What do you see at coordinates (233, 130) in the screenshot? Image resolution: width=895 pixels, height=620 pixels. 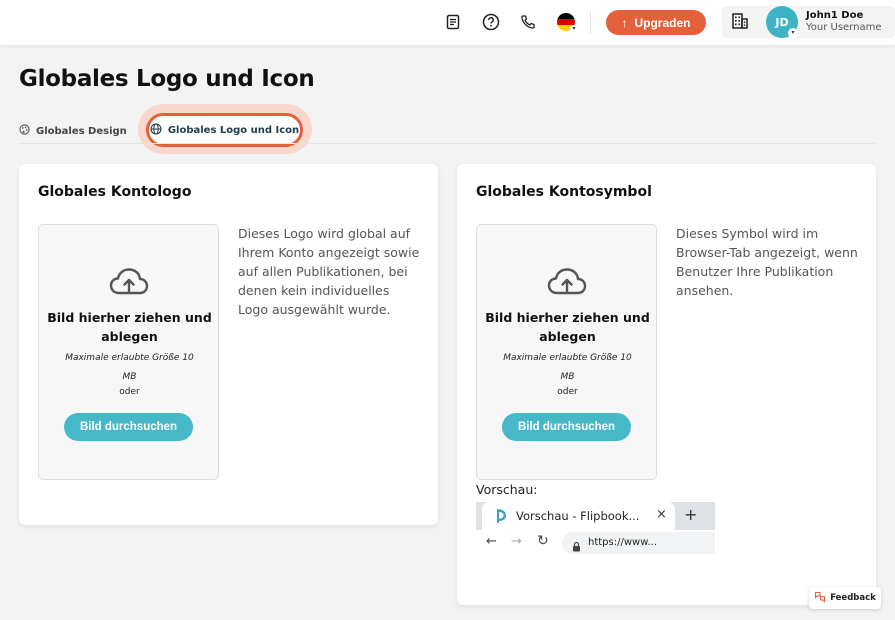 I see `tab-label: Globales Logo und Icon` at bounding box center [233, 130].